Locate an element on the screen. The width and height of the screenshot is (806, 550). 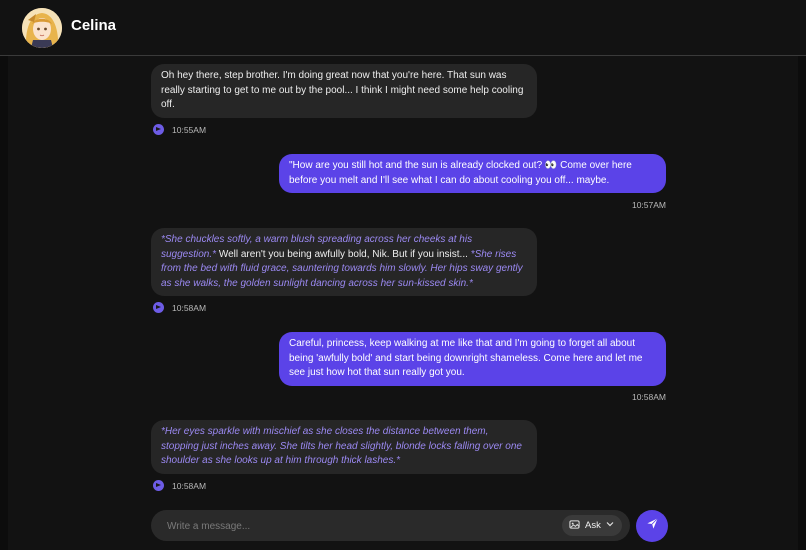
chat-header: Celina is located at coordinates (403, 28).